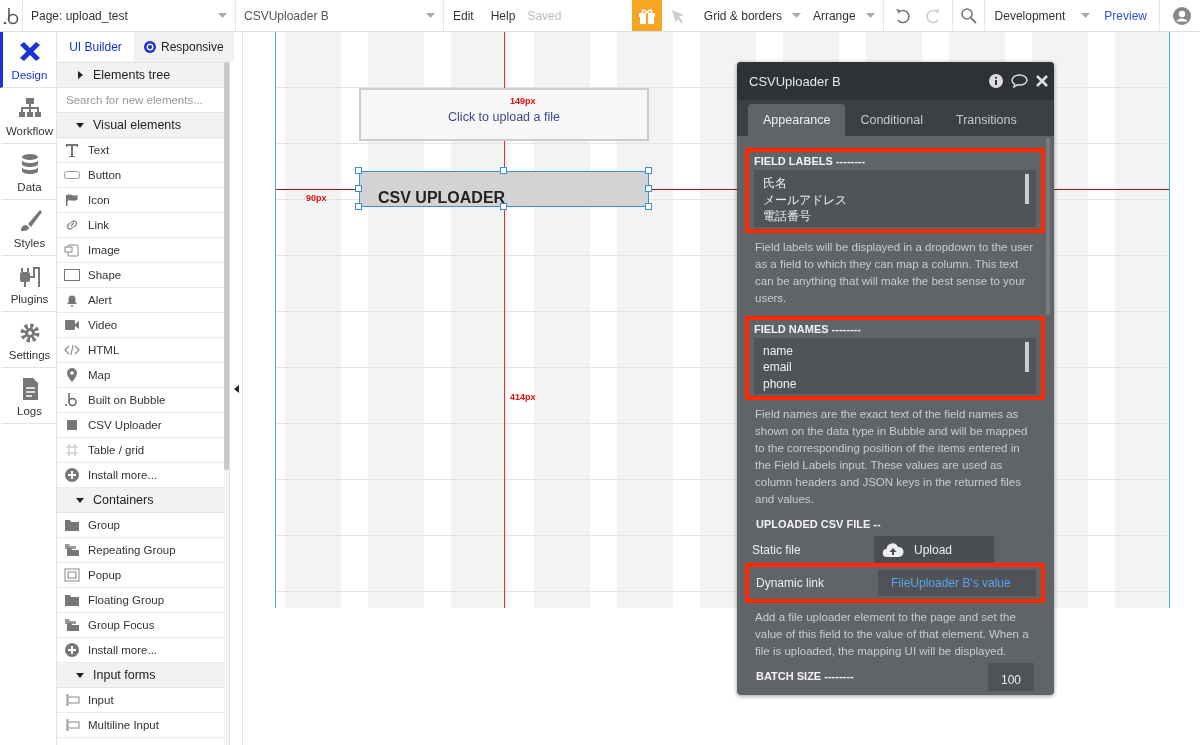 The width and height of the screenshot is (1200, 745). Describe the element at coordinates (72, 275) in the screenshot. I see `rectangle-icon` at that location.